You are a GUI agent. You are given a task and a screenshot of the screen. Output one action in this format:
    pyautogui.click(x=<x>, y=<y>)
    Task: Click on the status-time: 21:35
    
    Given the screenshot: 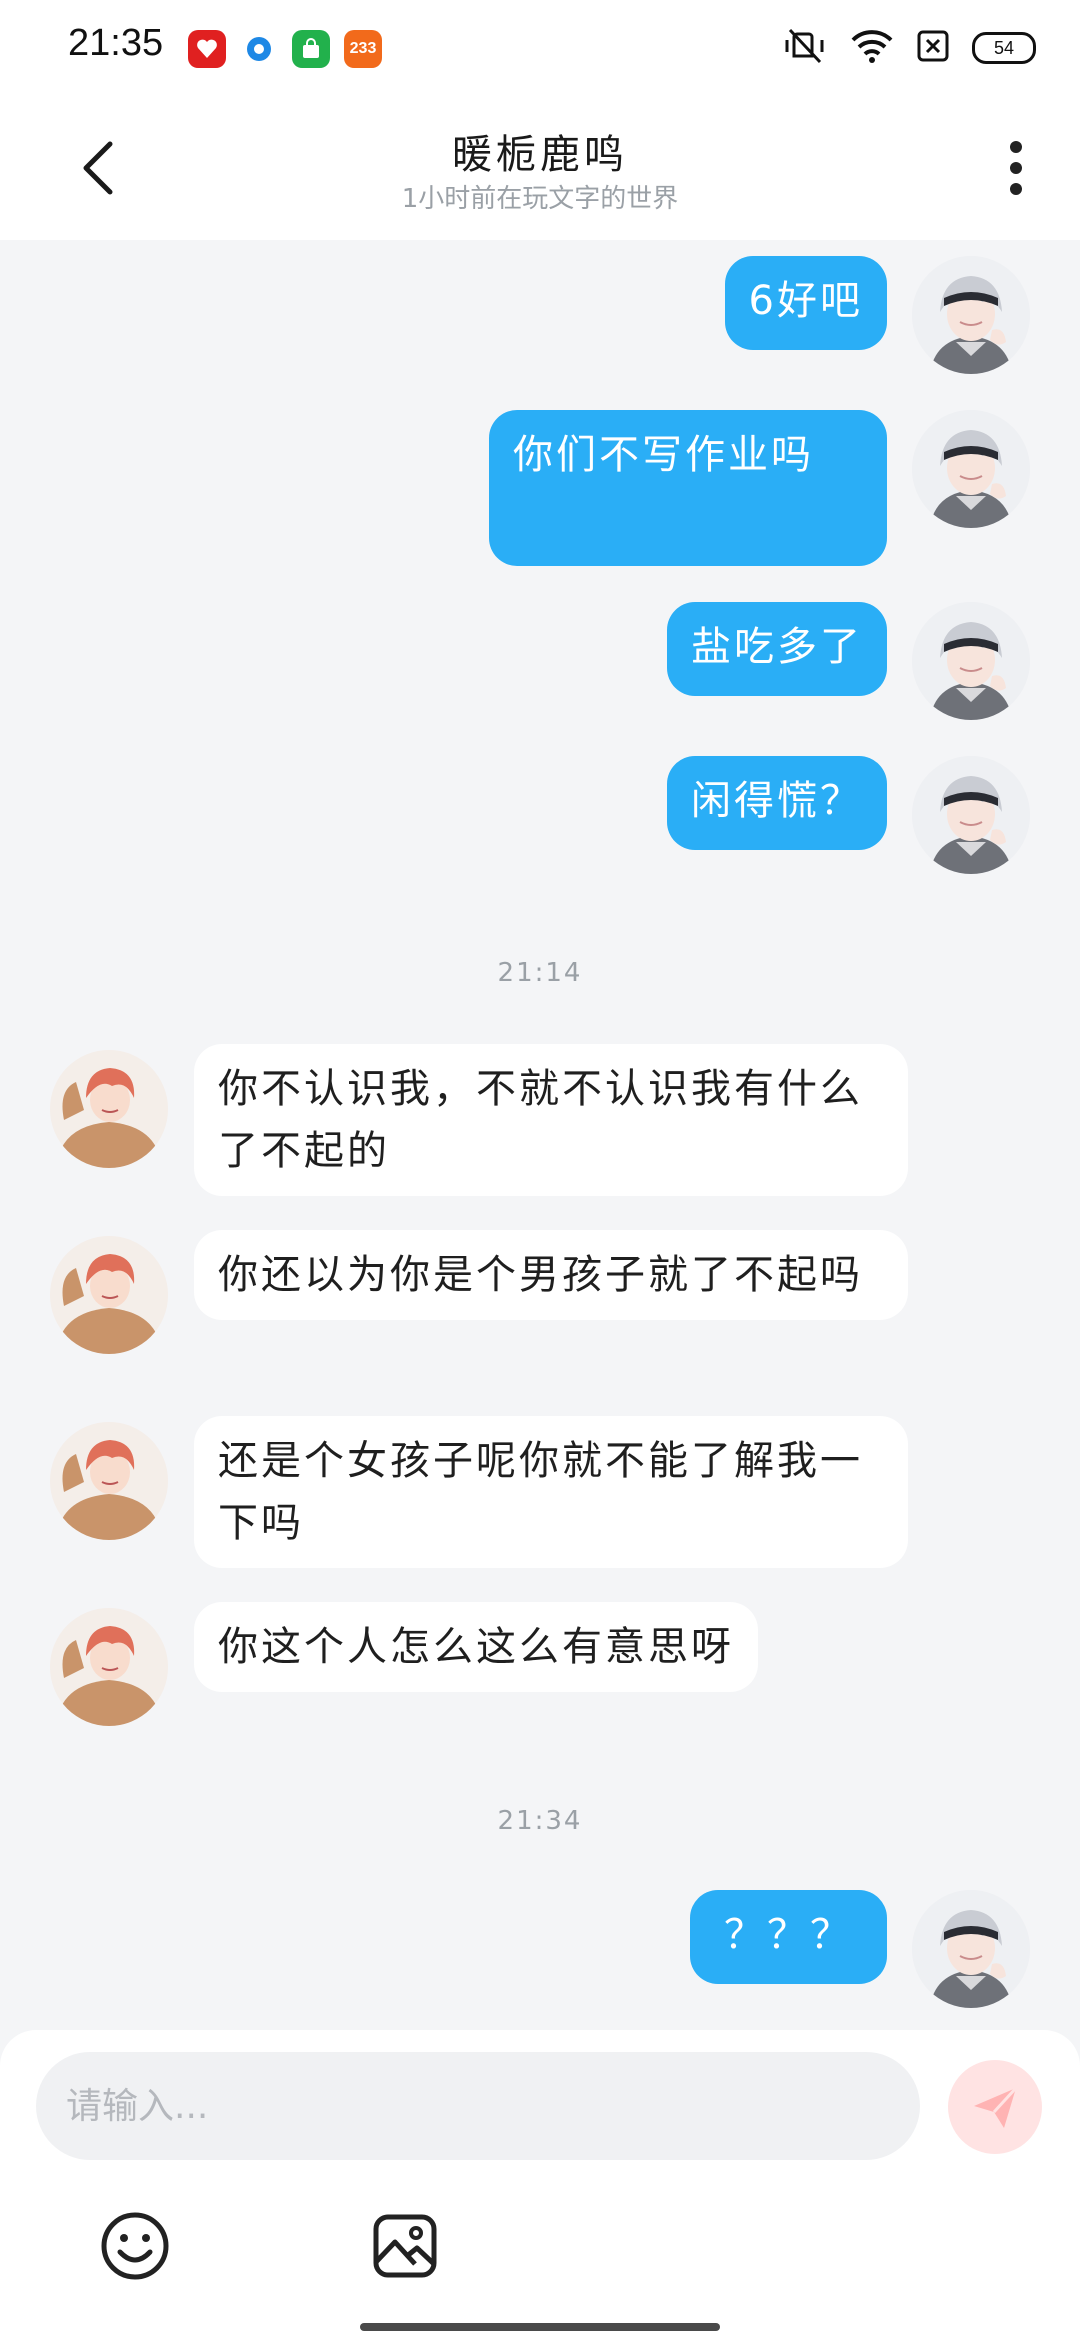 What is the action you would take?
    pyautogui.click(x=116, y=43)
    